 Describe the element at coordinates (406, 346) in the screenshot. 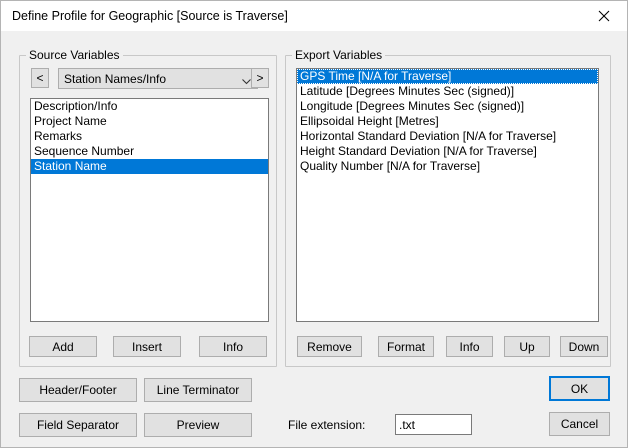

I see `format-button: Format` at that location.